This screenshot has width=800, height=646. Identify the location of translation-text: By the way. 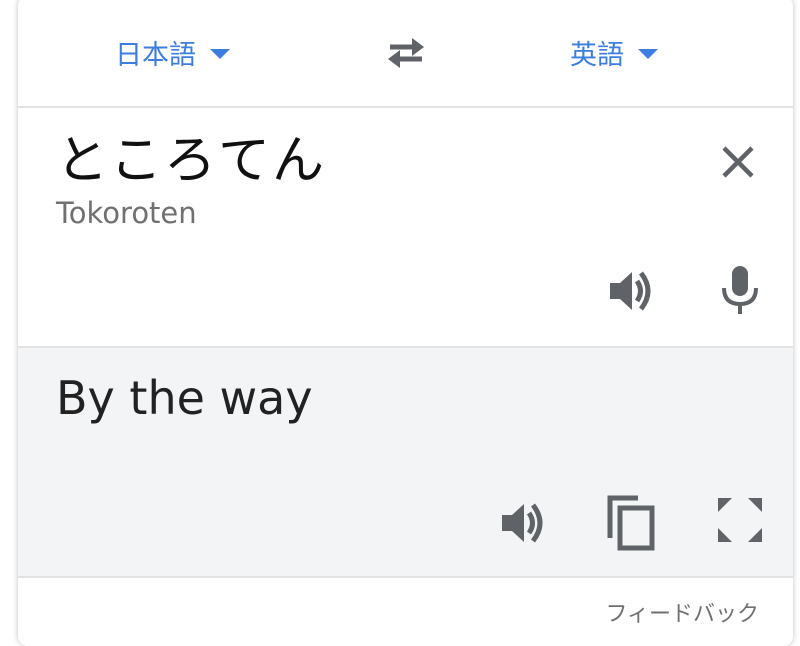
(184, 398).